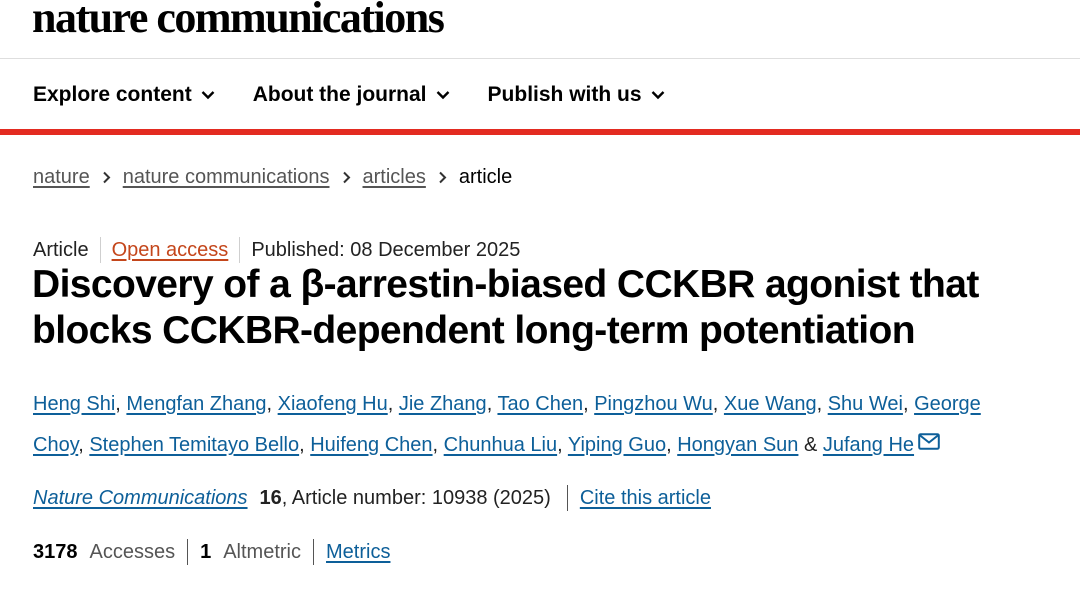  I want to click on nav-explore-content-label: Explore content, so click(112, 94).